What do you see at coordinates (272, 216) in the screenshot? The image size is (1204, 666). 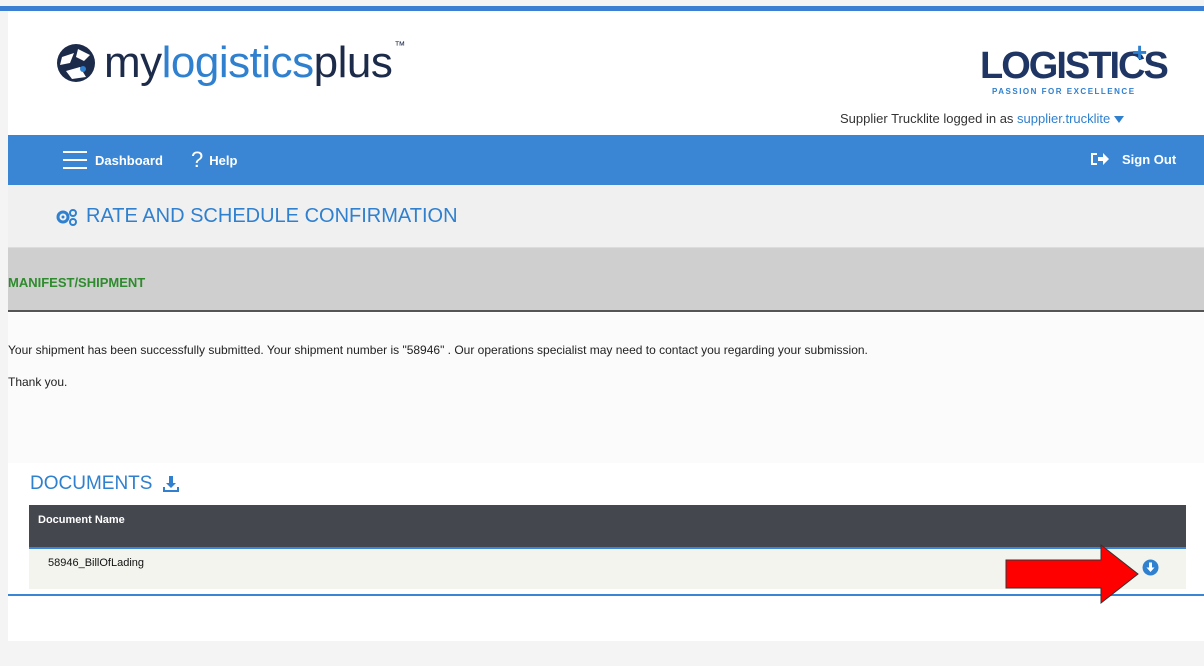 I see `page-title: RATE AND SCHEDULE CONFIRMATION` at bounding box center [272, 216].